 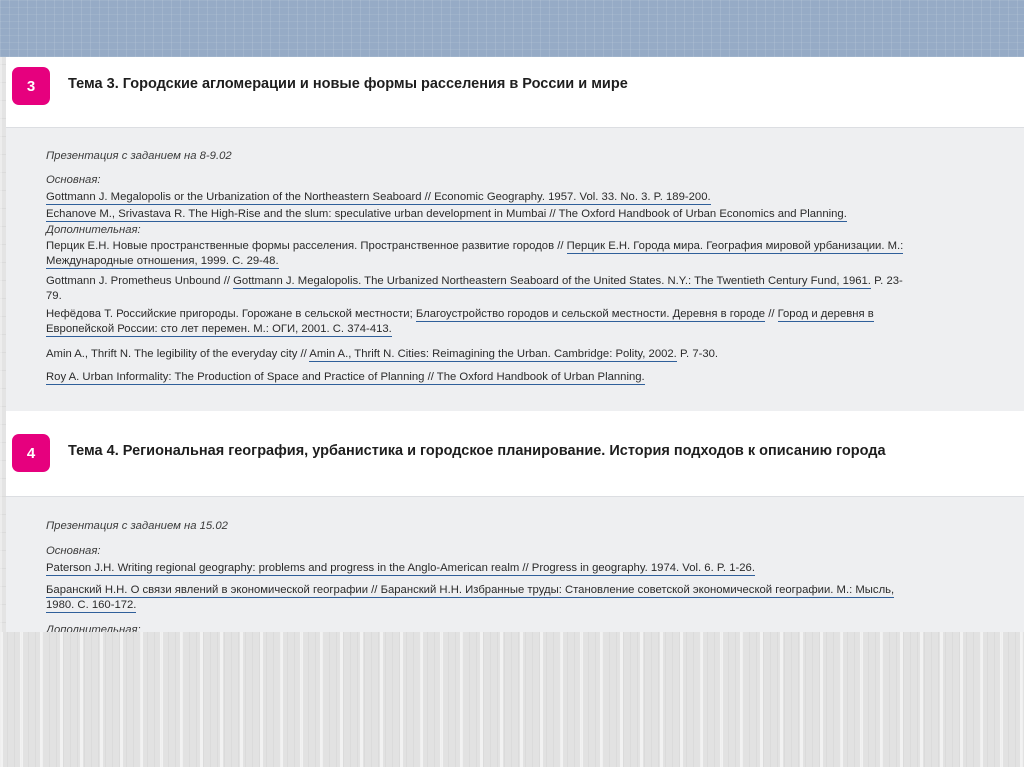 What do you see at coordinates (93, 230) in the screenshot?
I see `topic-3-extra-label: Дополнительная:` at bounding box center [93, 230].